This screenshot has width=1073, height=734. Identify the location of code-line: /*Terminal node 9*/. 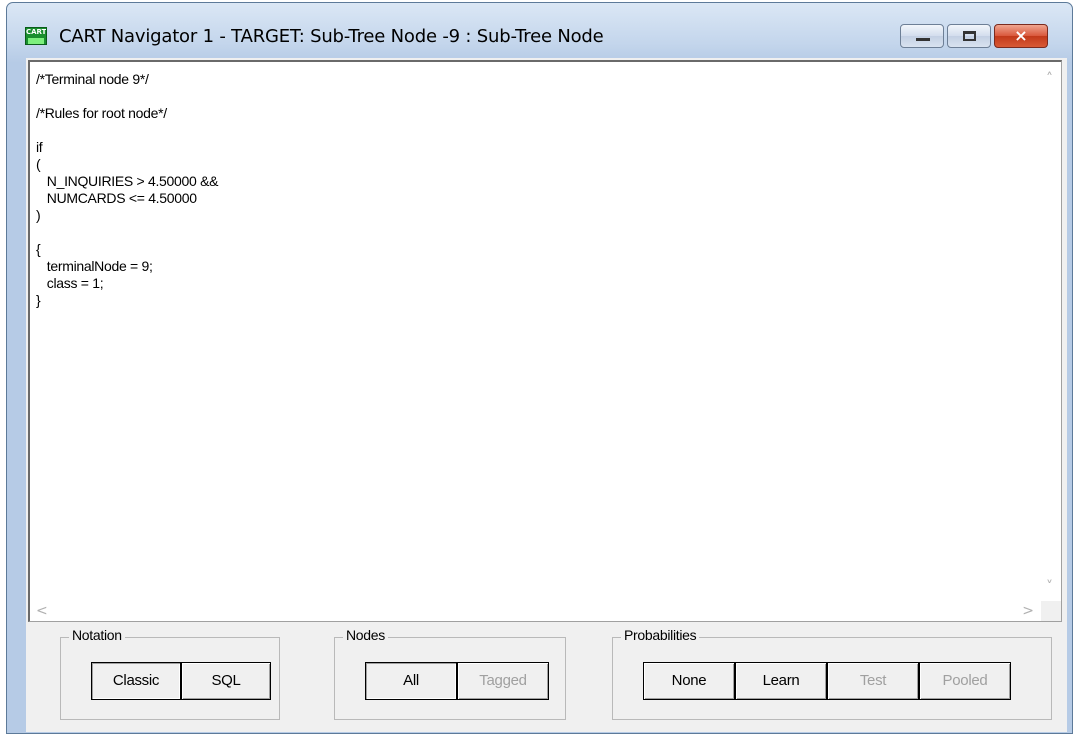
(92, 79).